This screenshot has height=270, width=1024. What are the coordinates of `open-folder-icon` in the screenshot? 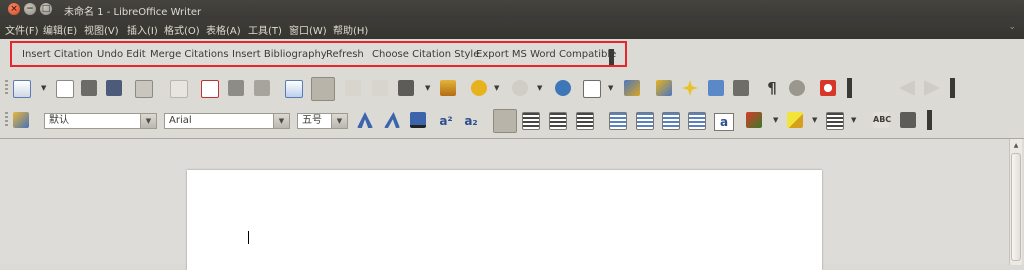 It's located at (89, 88).